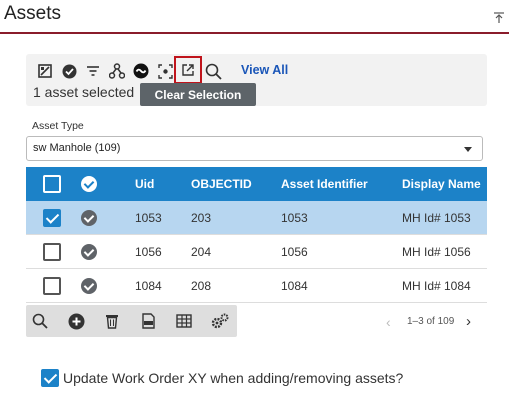  What do you see at coordinates (201, 286) in the screenshot?
I see `cell-objectid: 208` at bounding box center [201, 286].